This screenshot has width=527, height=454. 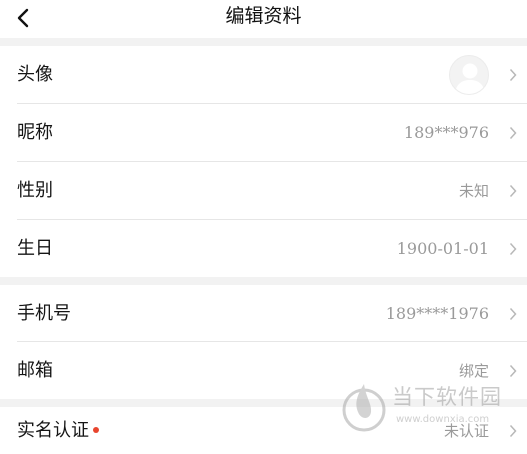 I want to click on birthday-value: 1900-01-01, so click(x=442, y=248).